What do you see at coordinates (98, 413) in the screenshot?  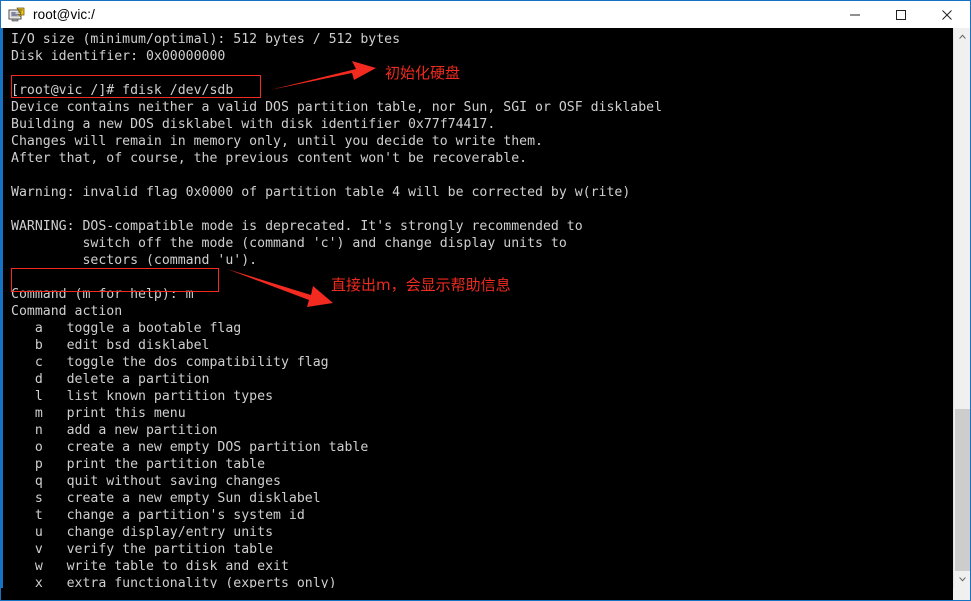 I see `terminal-line: m print this menu` at bounding box center [98, 413].